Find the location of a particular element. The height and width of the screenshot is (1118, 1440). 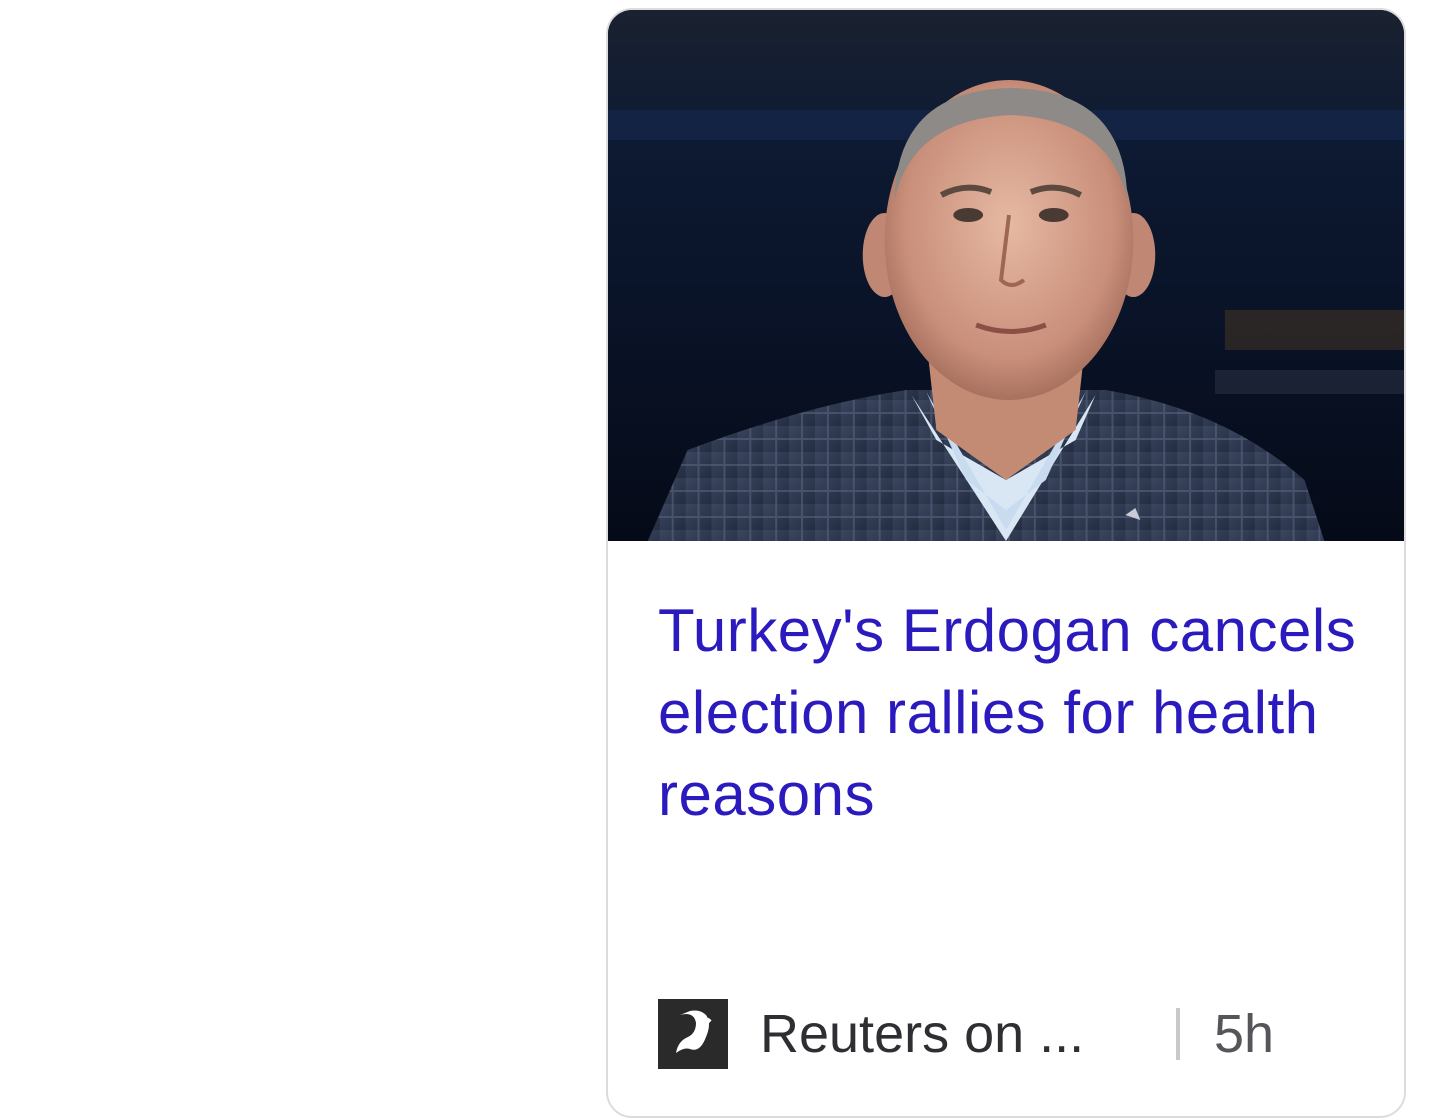

publisher-logo-glyph is located at coordinates (694, 1031).